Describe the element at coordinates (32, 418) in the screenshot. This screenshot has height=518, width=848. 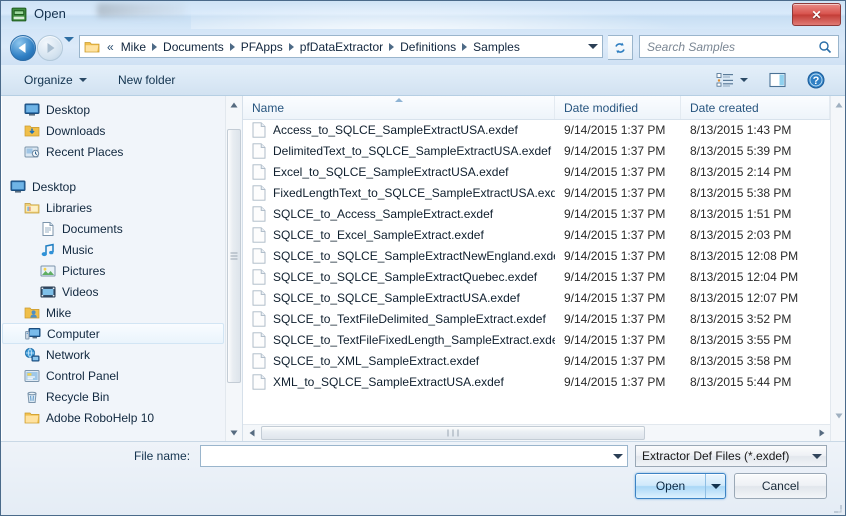
I see `folder-icon` at that location.